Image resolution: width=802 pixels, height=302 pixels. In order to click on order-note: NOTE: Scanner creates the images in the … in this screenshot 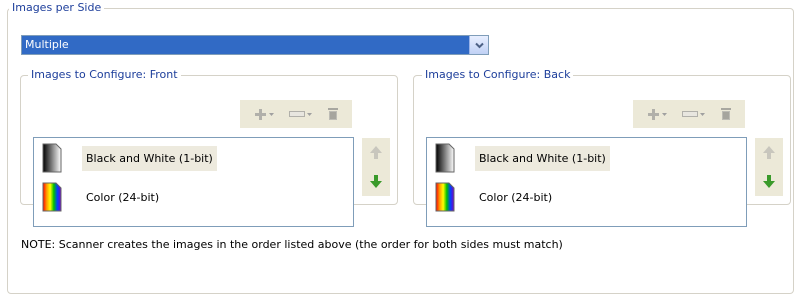, I will do `click(292, 244)`.